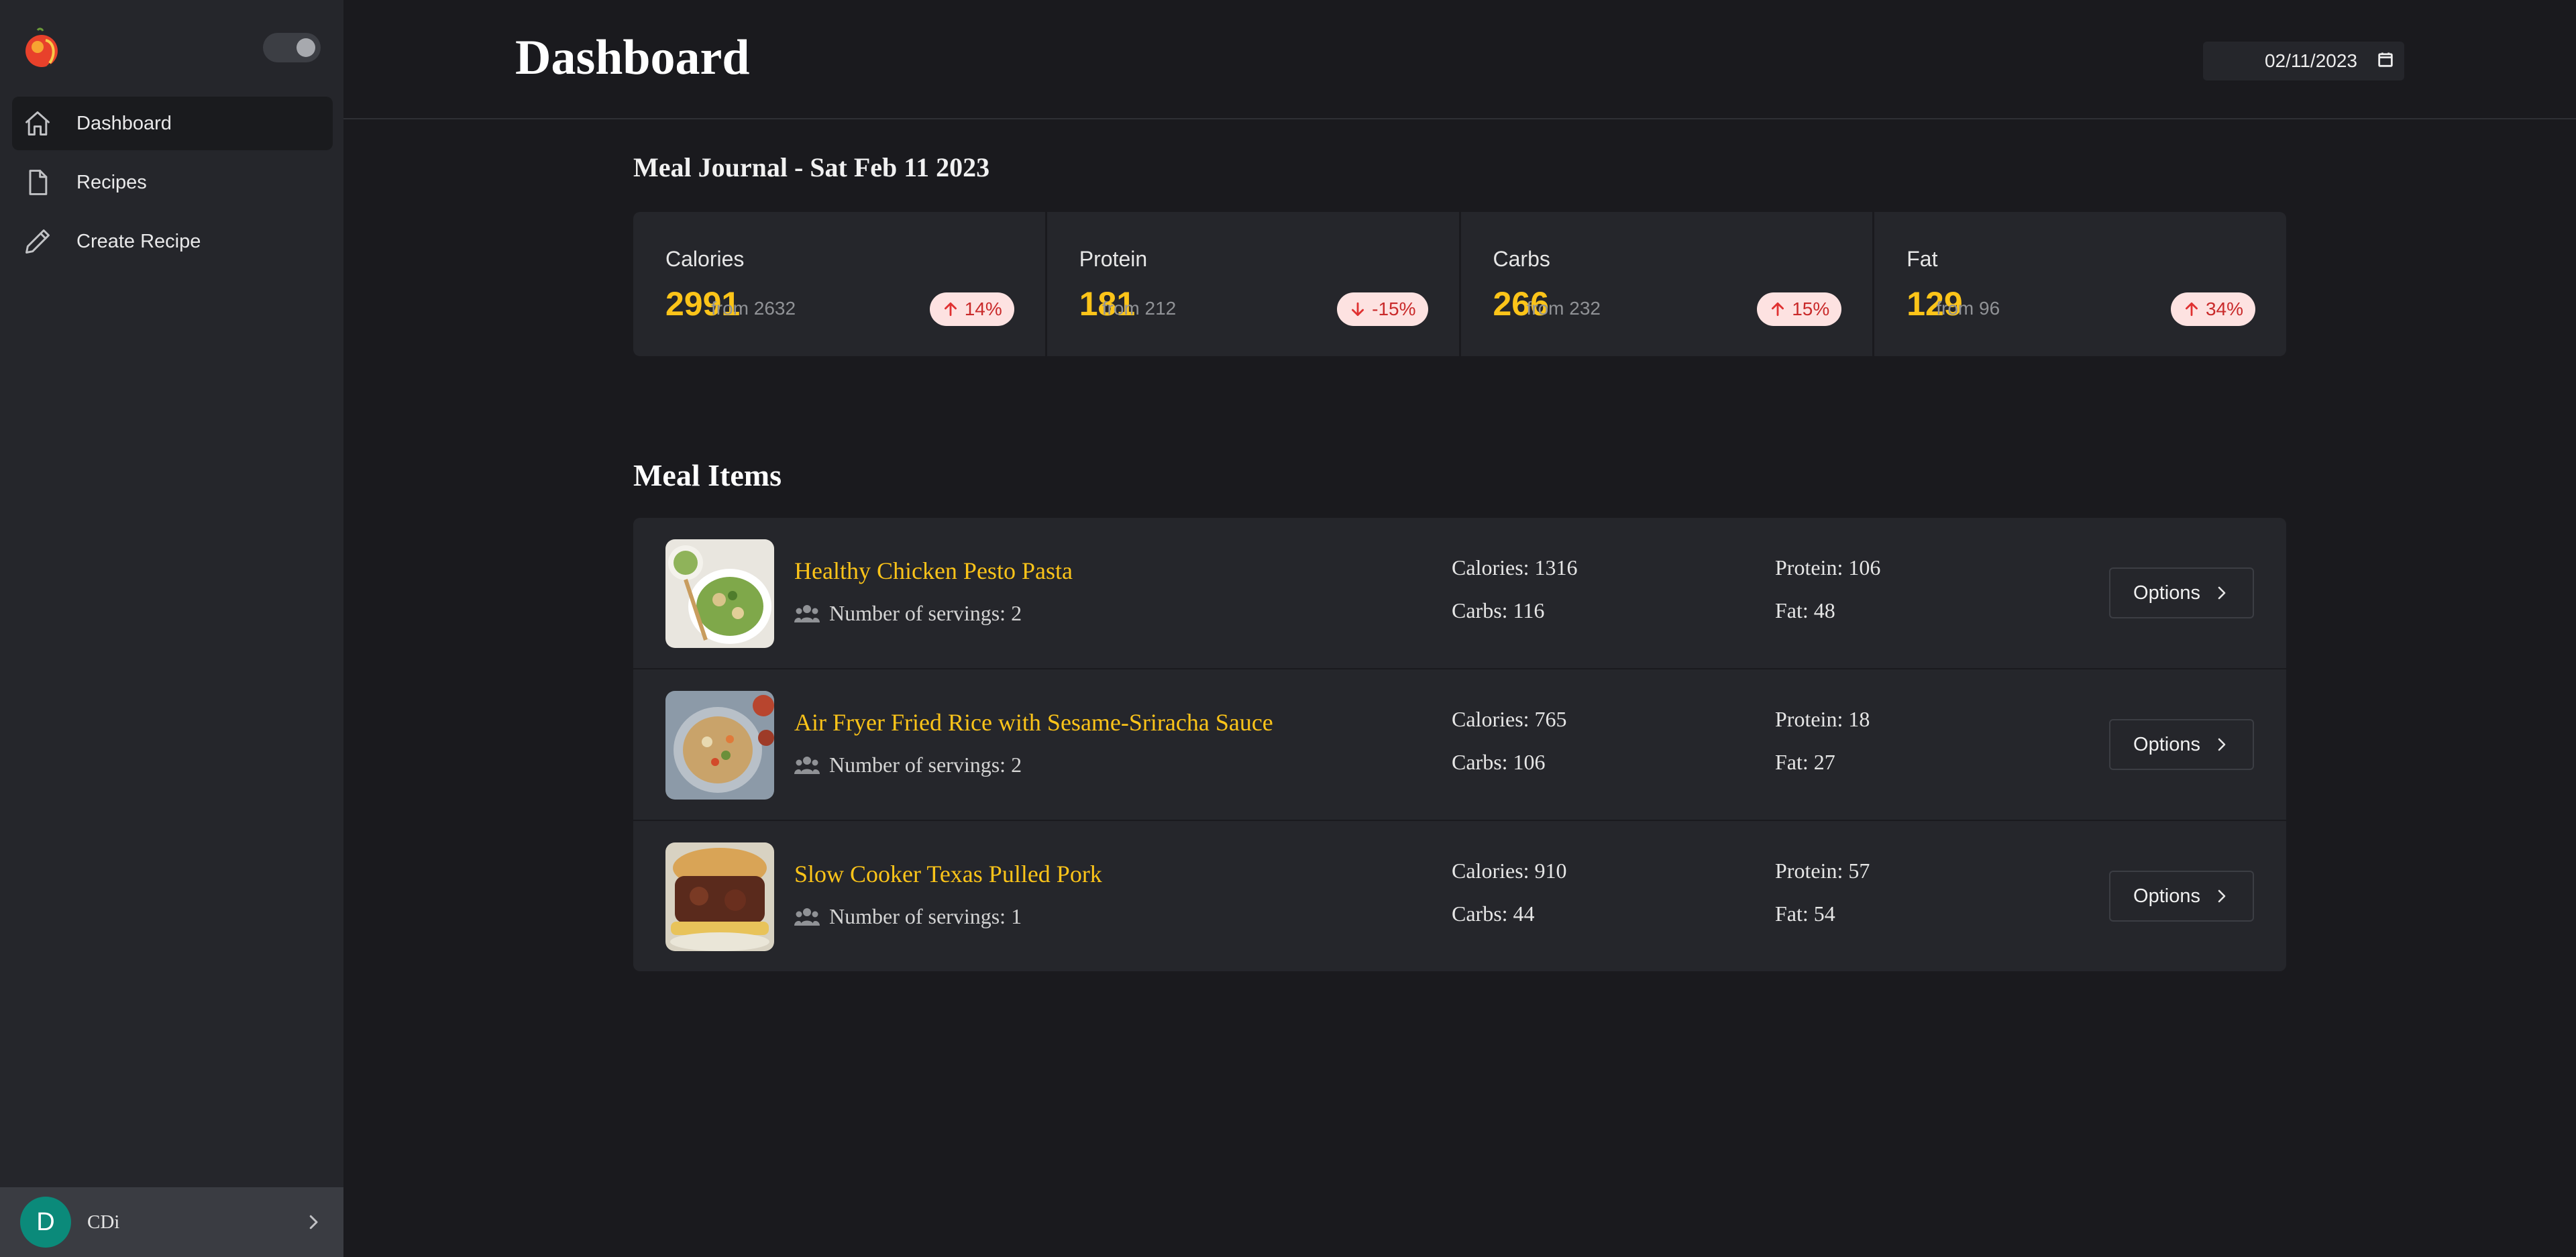 The image size is (2576, 1257). Describe the element at coordinates (1811, 309) in the screenshot. I see `change-percent: 15%` at that location.